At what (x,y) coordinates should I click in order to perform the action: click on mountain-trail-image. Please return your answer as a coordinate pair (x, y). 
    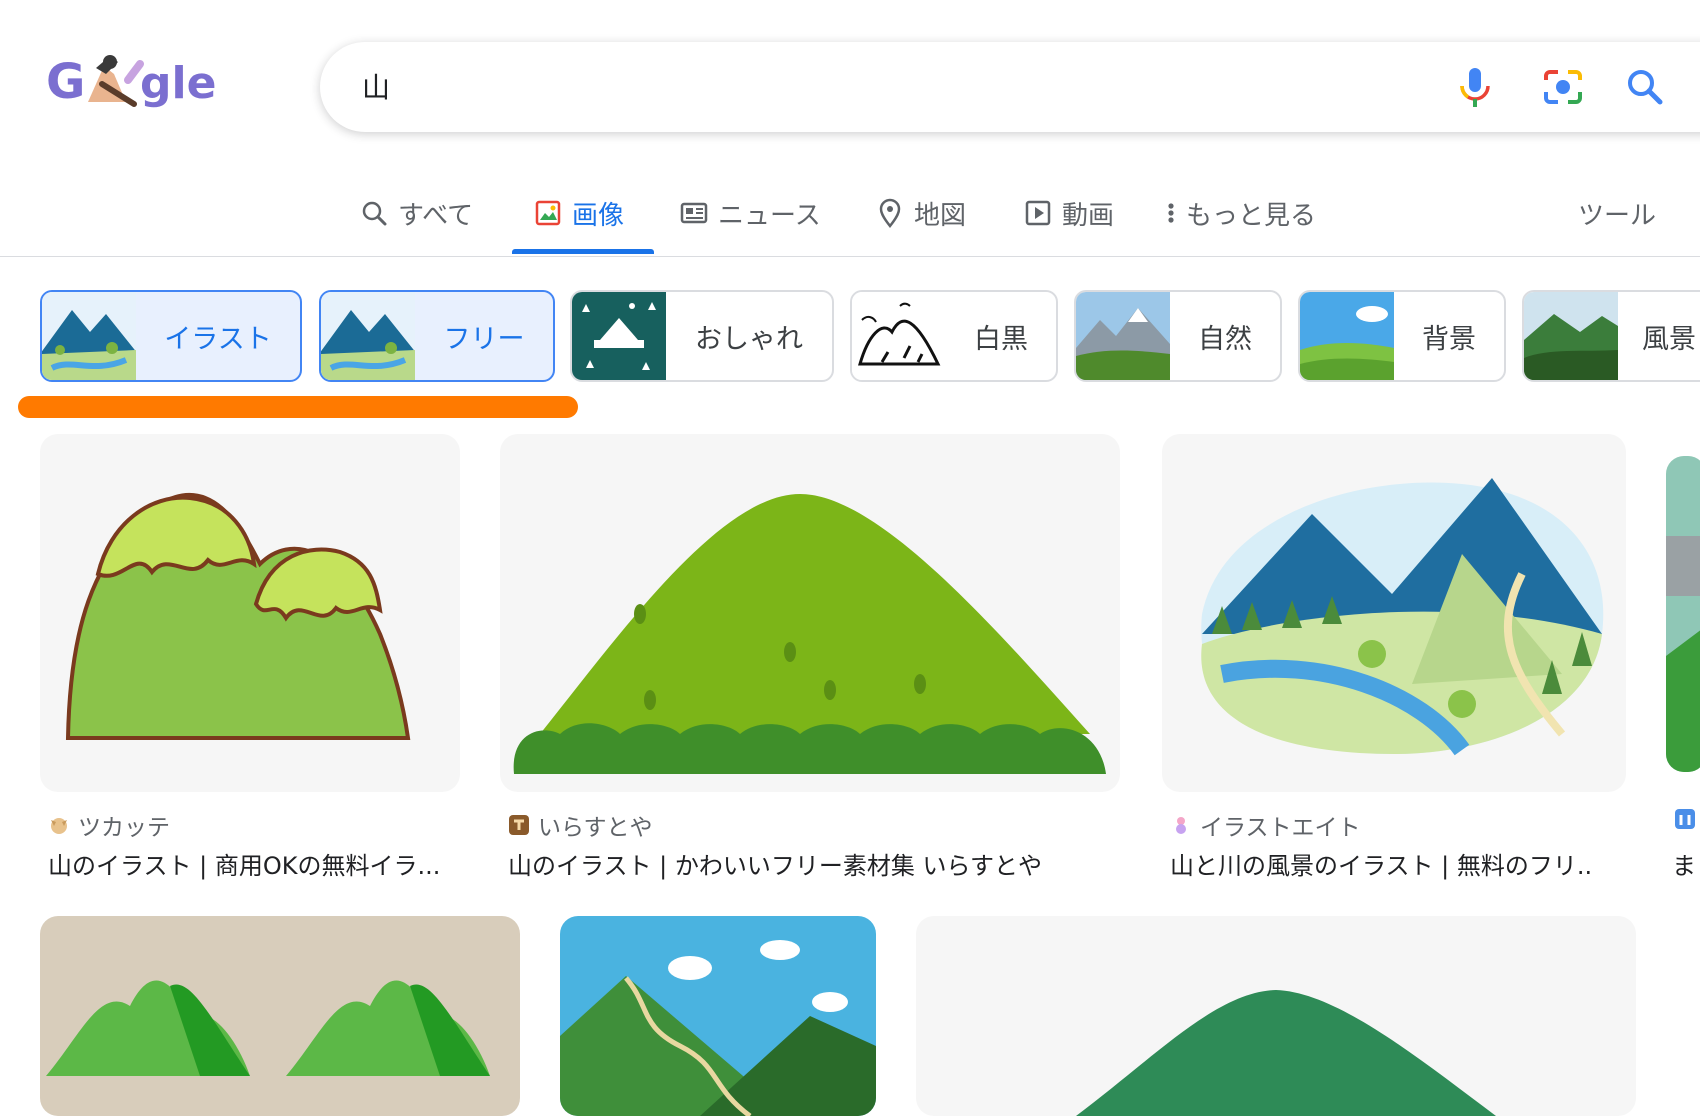
    Looking at the image, I should click on (718, 1028).